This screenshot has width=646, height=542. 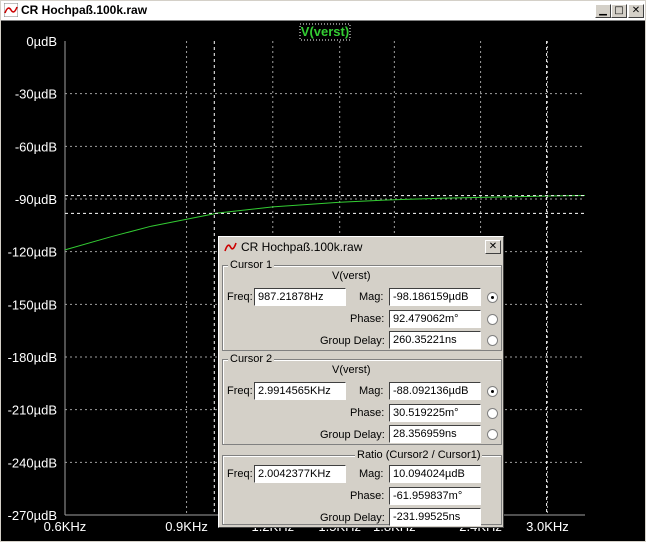 I want to click on cursor2-phase-field: 30.519225m°, so click(x=435, y=413).